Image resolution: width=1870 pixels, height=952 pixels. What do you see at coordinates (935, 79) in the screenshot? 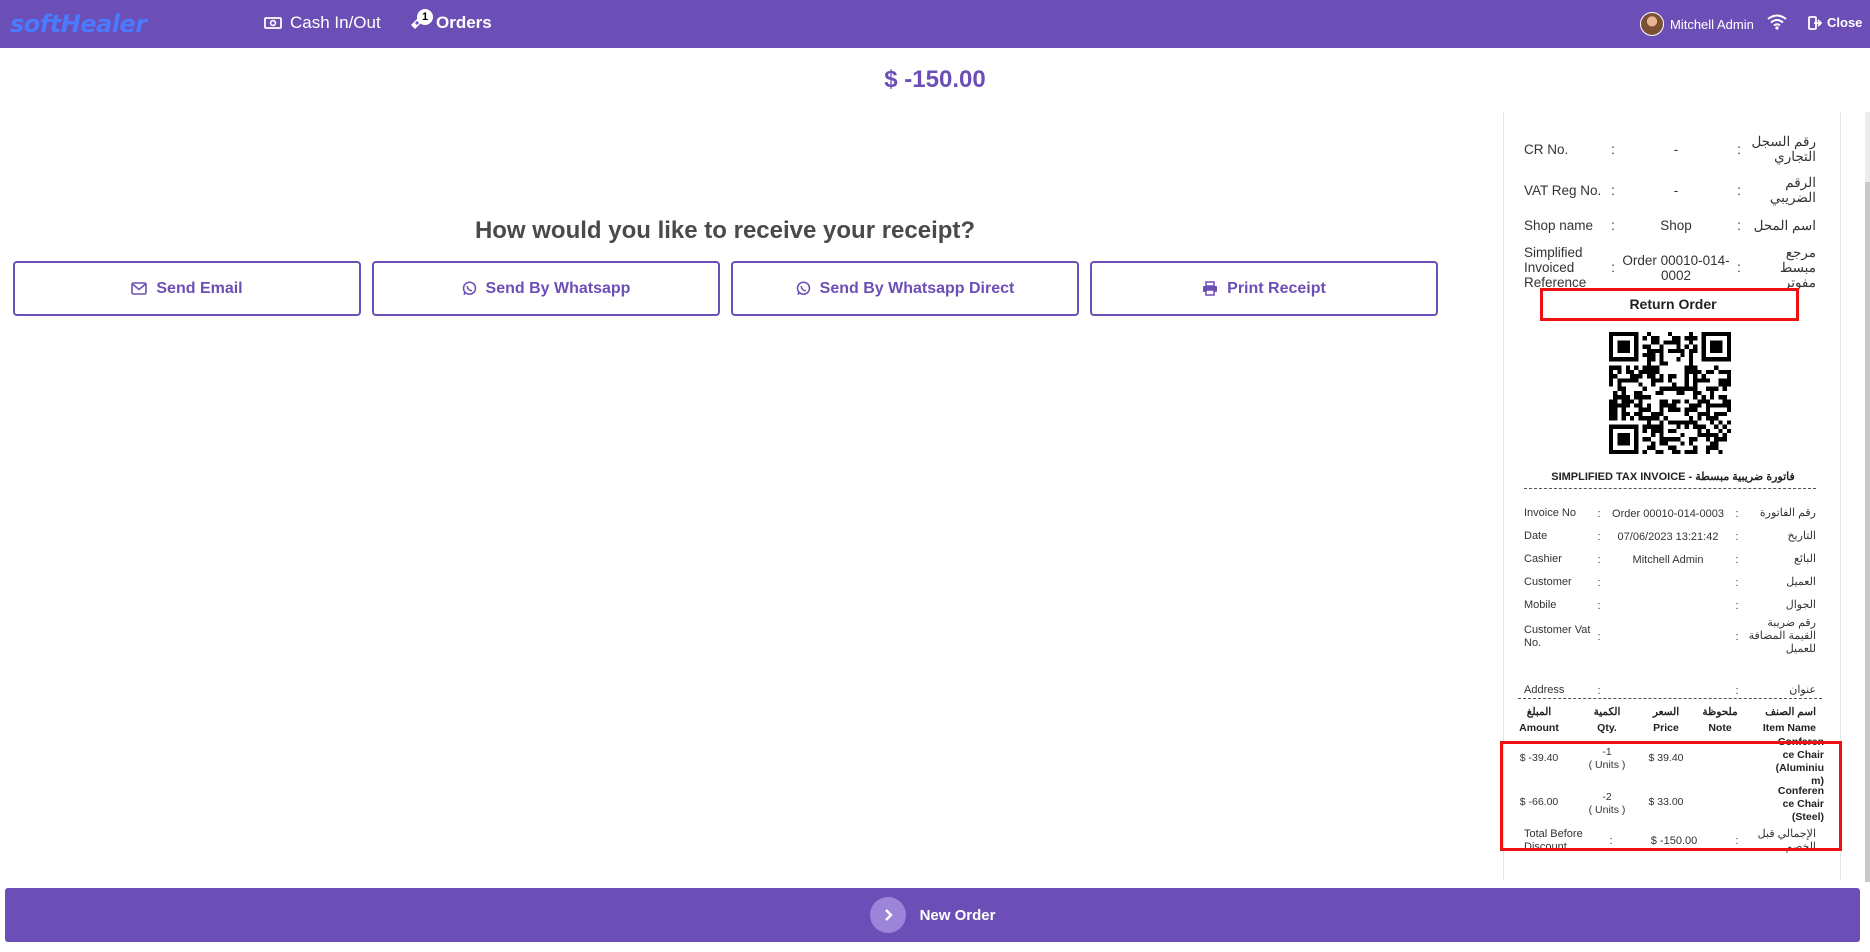
I see `order-total-amount: $ -150.00` at bounding box center [935, 79].